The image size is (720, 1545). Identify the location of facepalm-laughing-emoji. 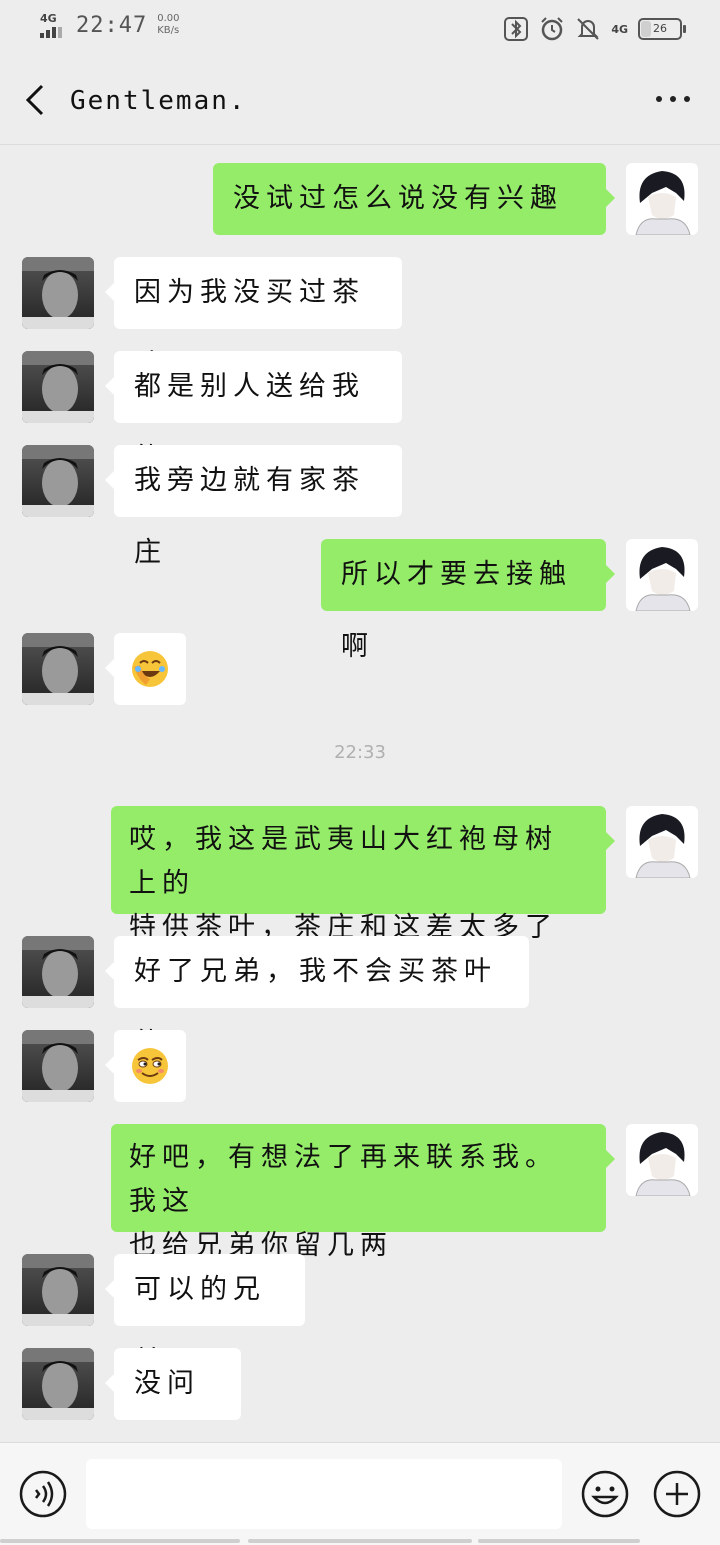
(150, 669).